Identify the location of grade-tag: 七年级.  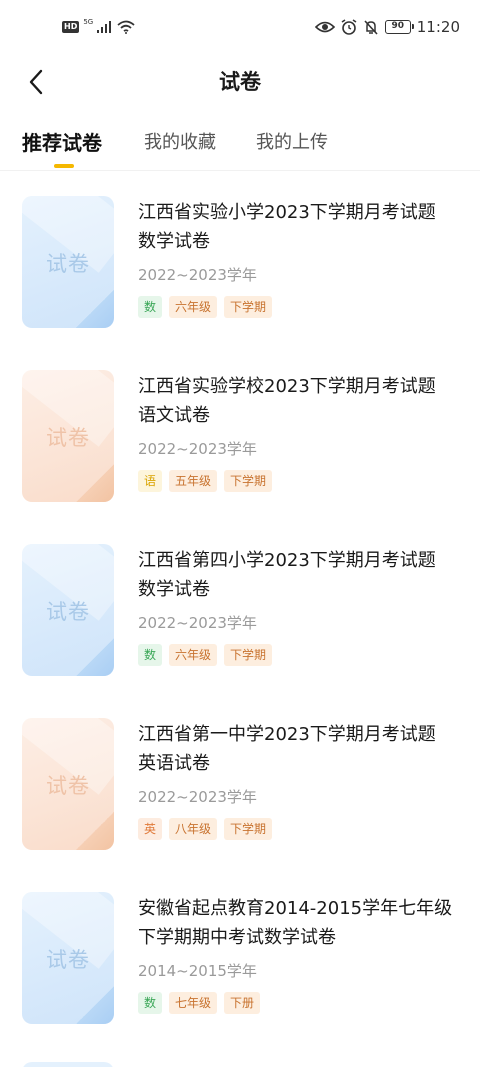
(193, 1003).